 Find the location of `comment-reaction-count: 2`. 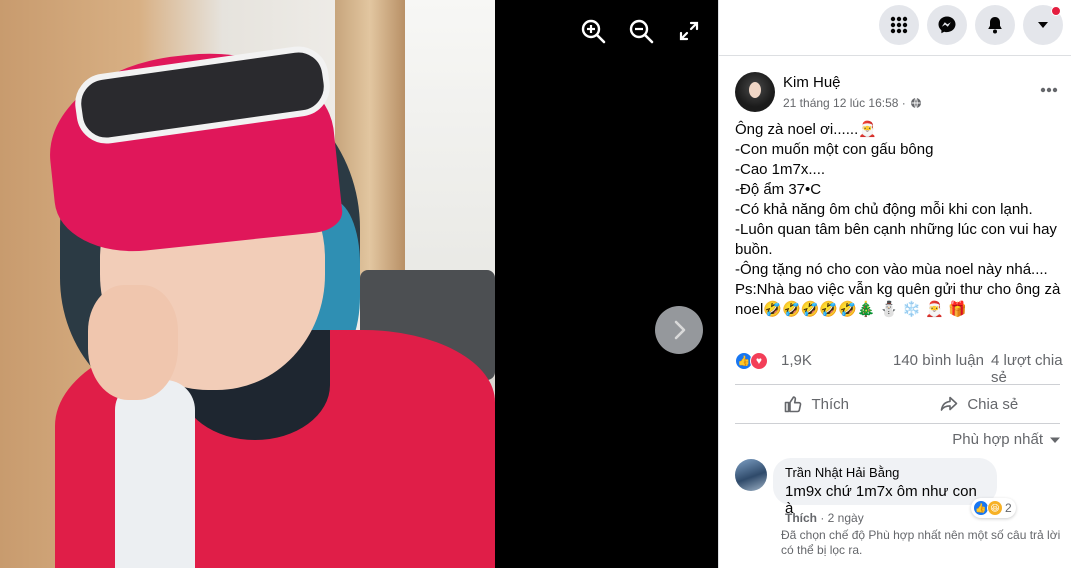

comment-reaction-count: 2 is located at coordinates (1008, 508).